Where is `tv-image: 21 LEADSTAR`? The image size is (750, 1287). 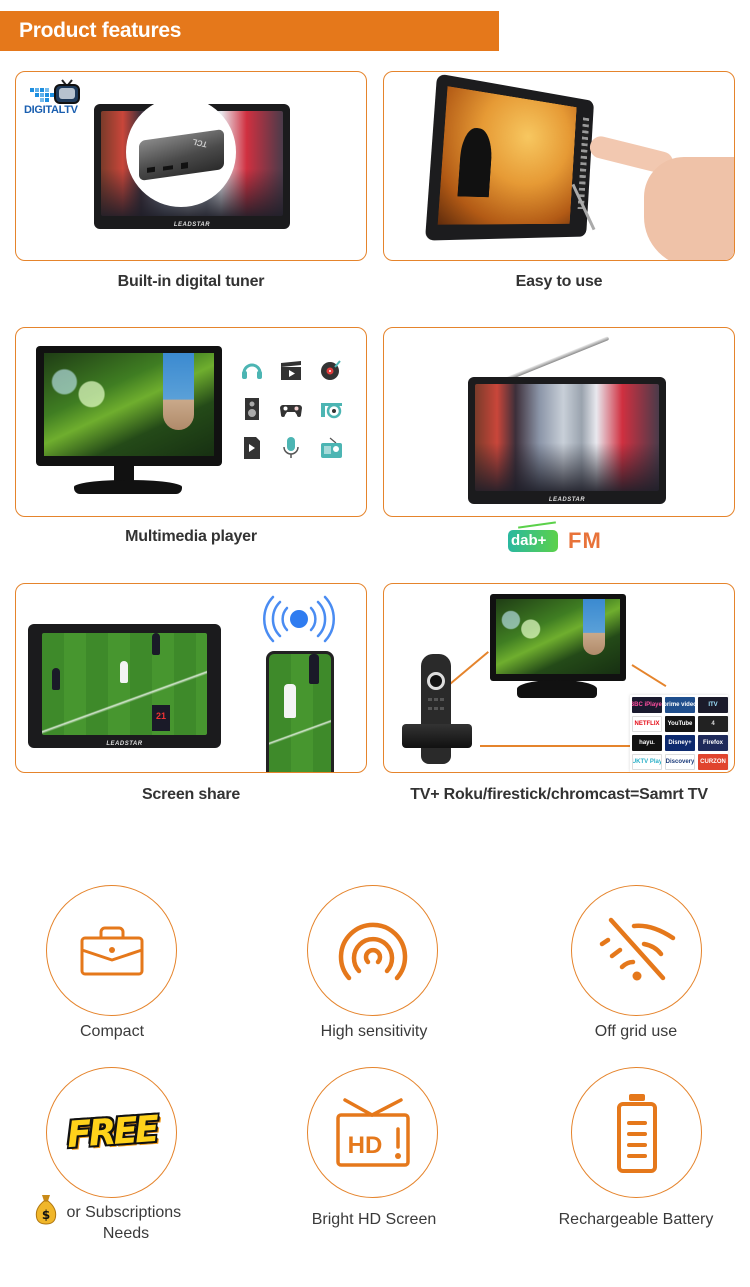 tv-image: 21 LEADSTAR is located at coordinates (124, 686).